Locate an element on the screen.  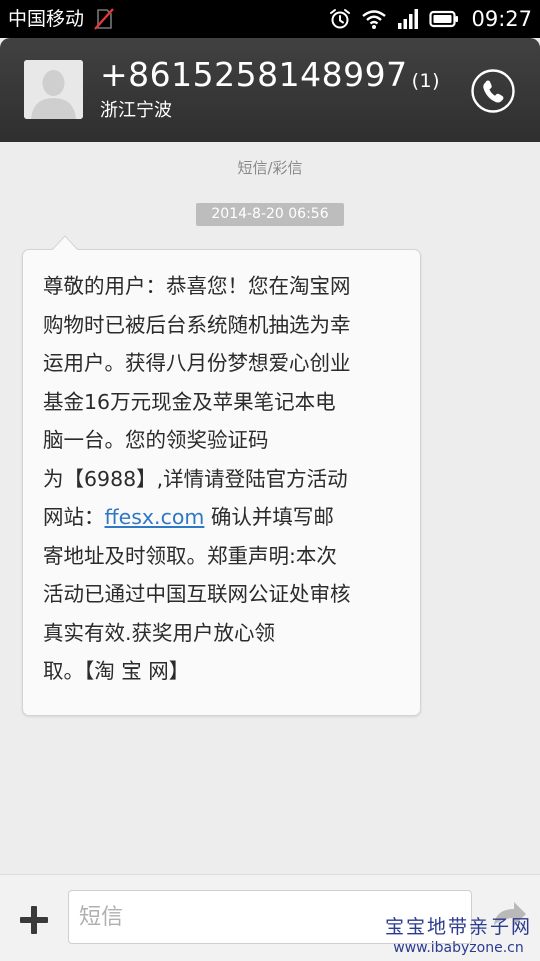
alarm-icon is located at coordinates (340, 19).